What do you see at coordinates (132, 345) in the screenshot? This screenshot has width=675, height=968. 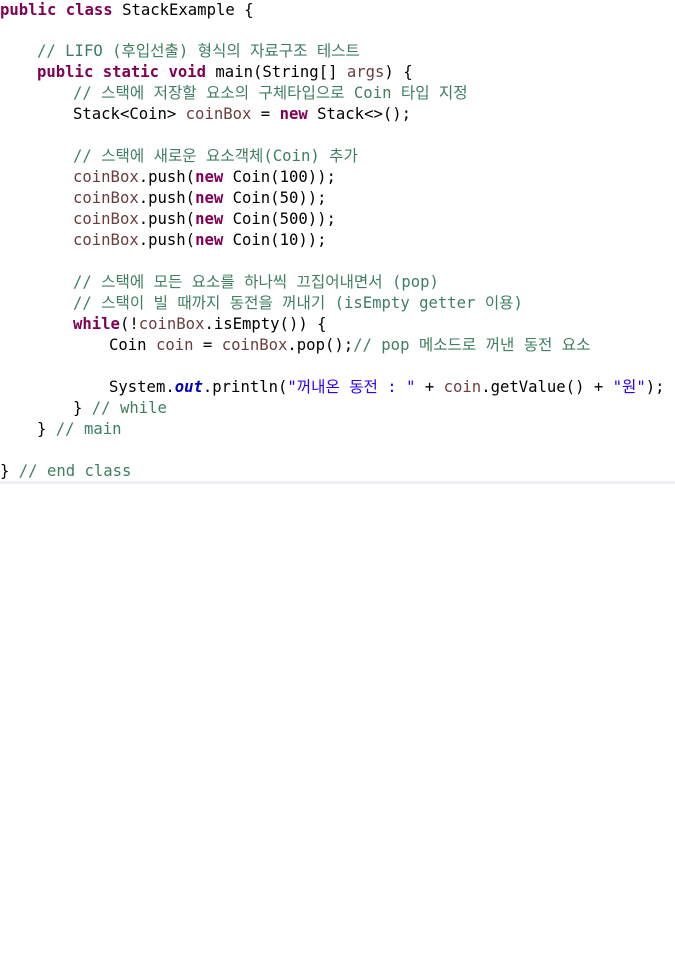 I see `coin-type: Coin` at bounding box center [132, 345].